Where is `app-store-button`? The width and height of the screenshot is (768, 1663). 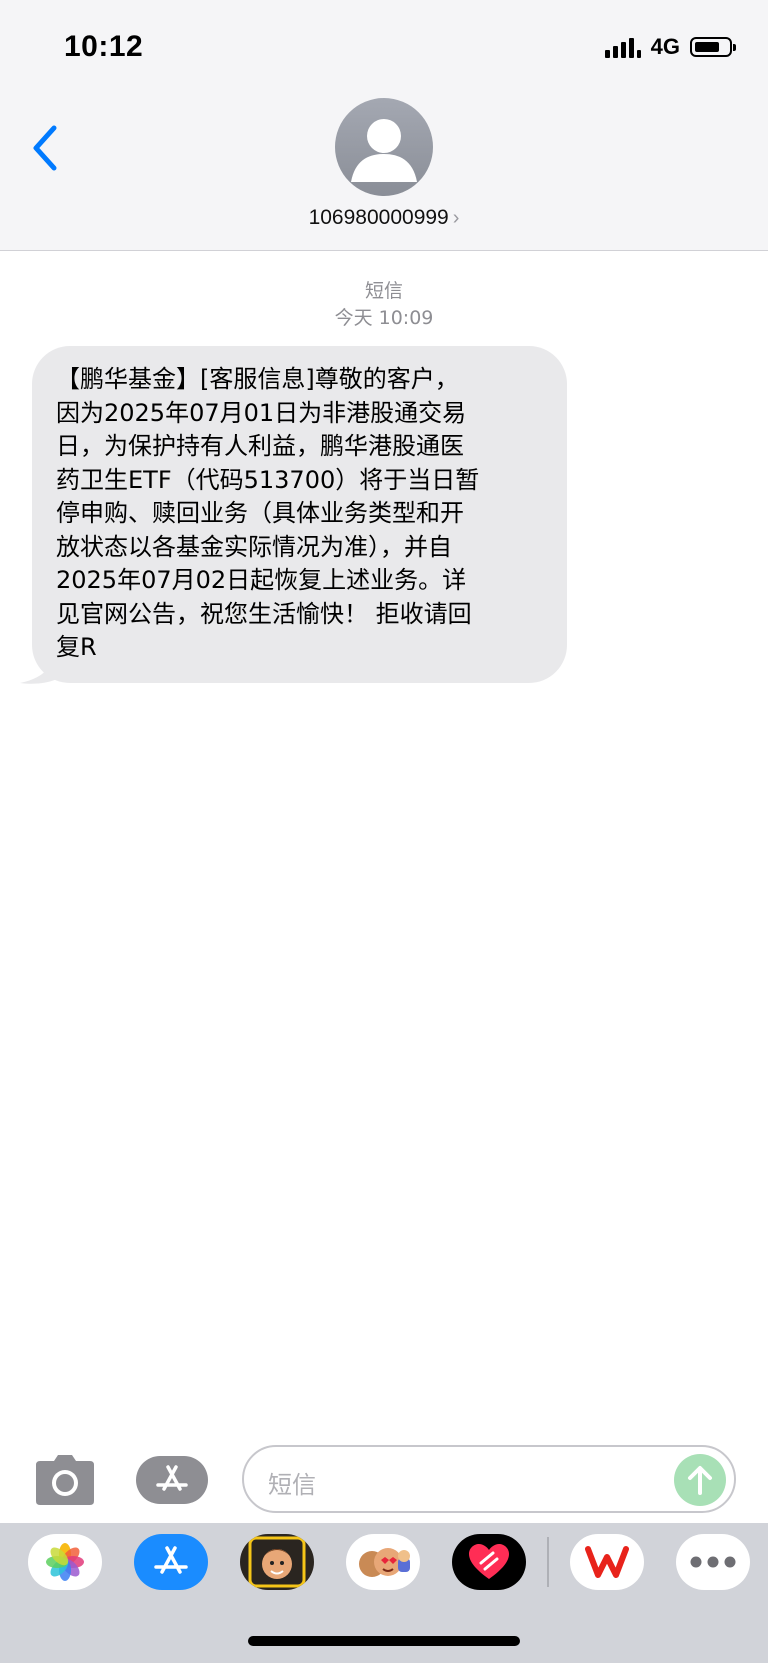 app-store-button is located at coordinates (172, 1480).